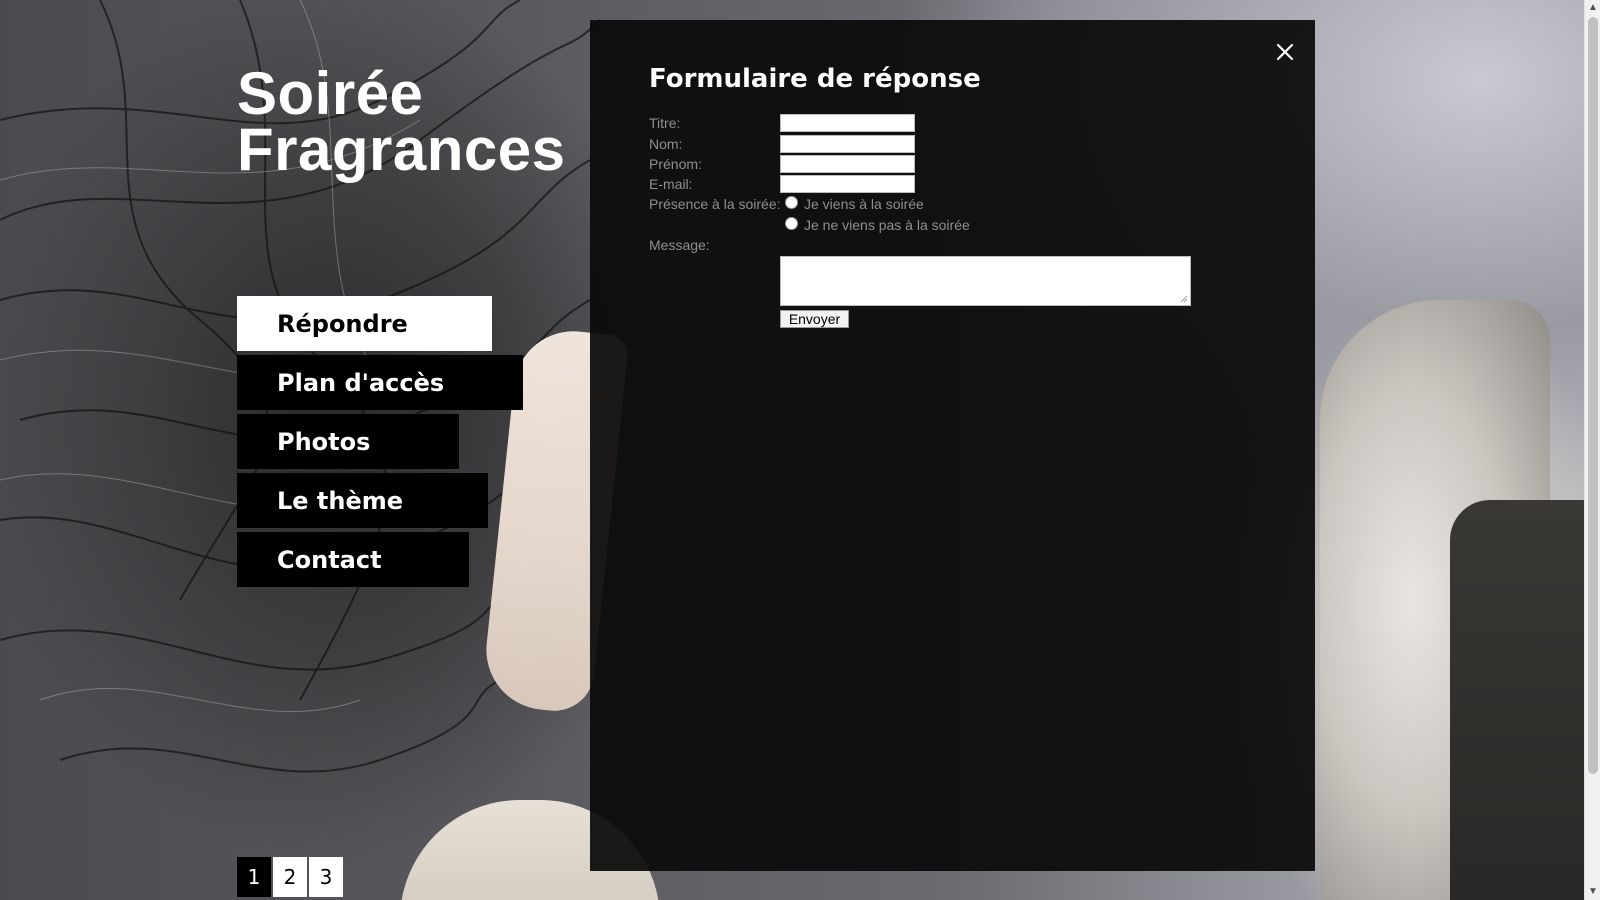 The width and height of the screenshot is (1600, 900). I want to click on nom-input, so click(847, 144).